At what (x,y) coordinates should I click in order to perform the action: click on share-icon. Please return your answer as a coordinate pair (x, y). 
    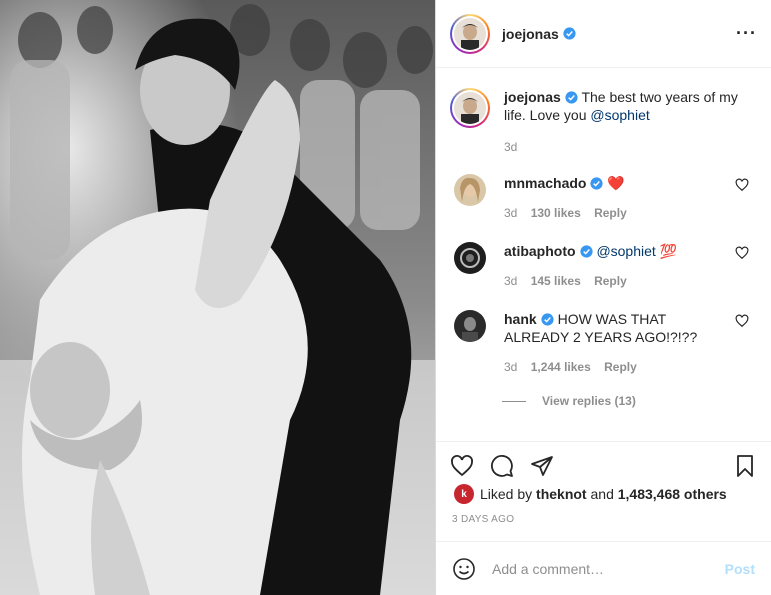
    Looking at the image, I should click on (542, 466).